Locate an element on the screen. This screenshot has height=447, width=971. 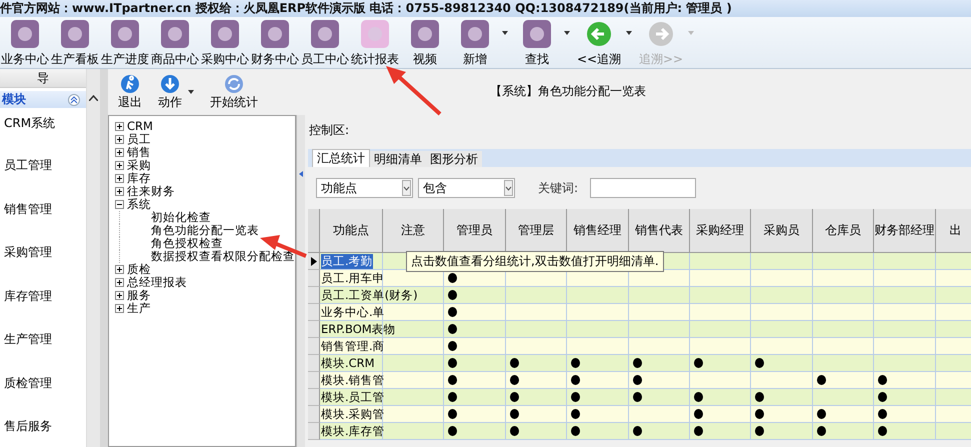
function-name: 员工.用车申 is located at coordinates (353, 278).